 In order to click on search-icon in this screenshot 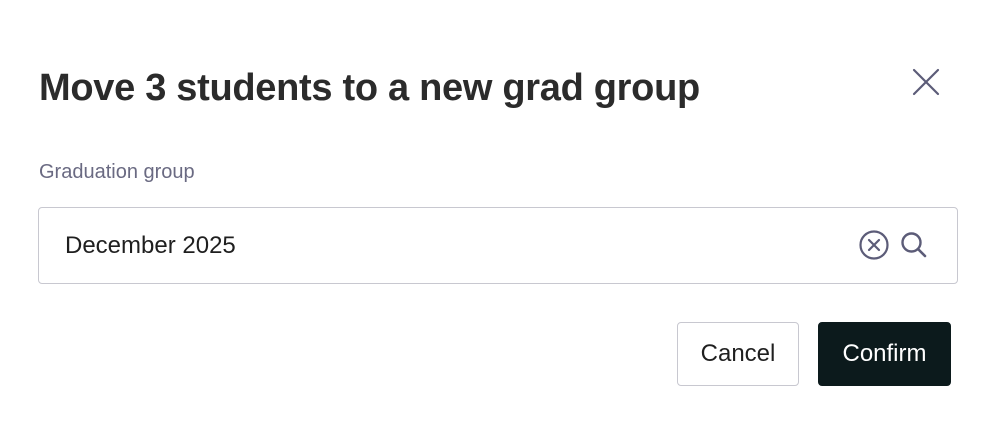, I will do `click(914, 245)`.